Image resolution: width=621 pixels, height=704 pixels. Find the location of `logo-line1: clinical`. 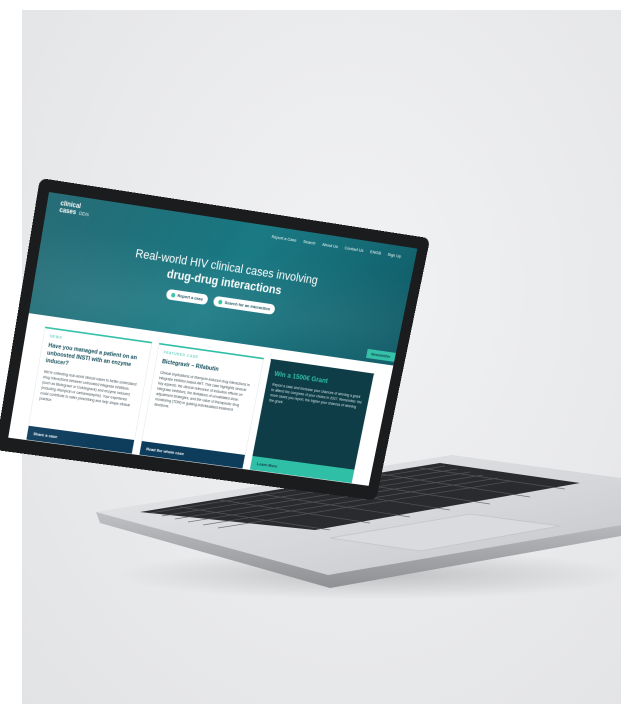

logo-line1: clinical is located at coordinates (70, 204).